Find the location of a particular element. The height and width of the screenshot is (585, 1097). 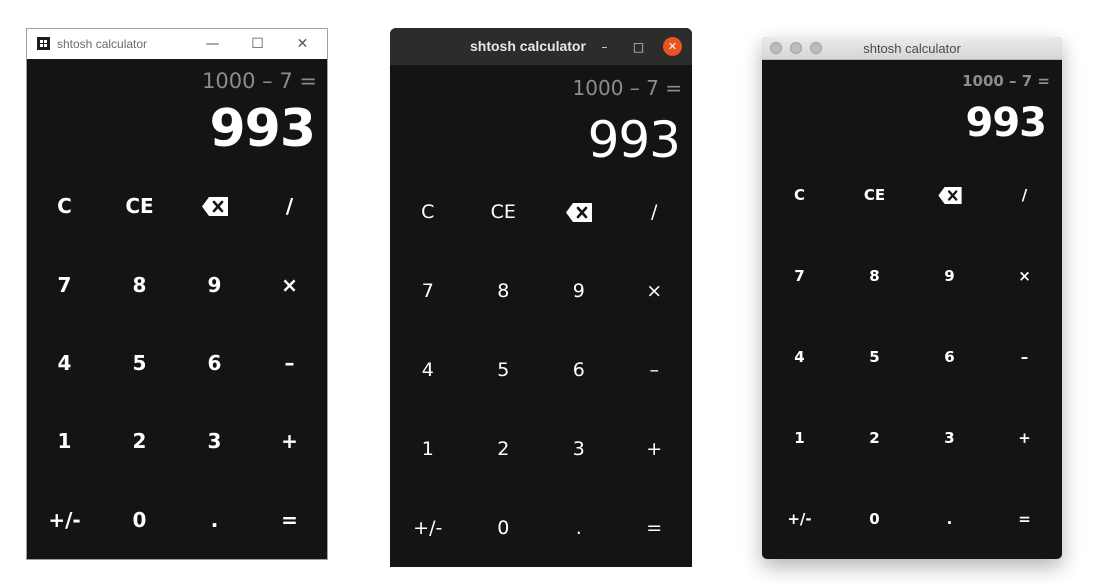

maximize-button: □ is located at coordinates (638, 46).